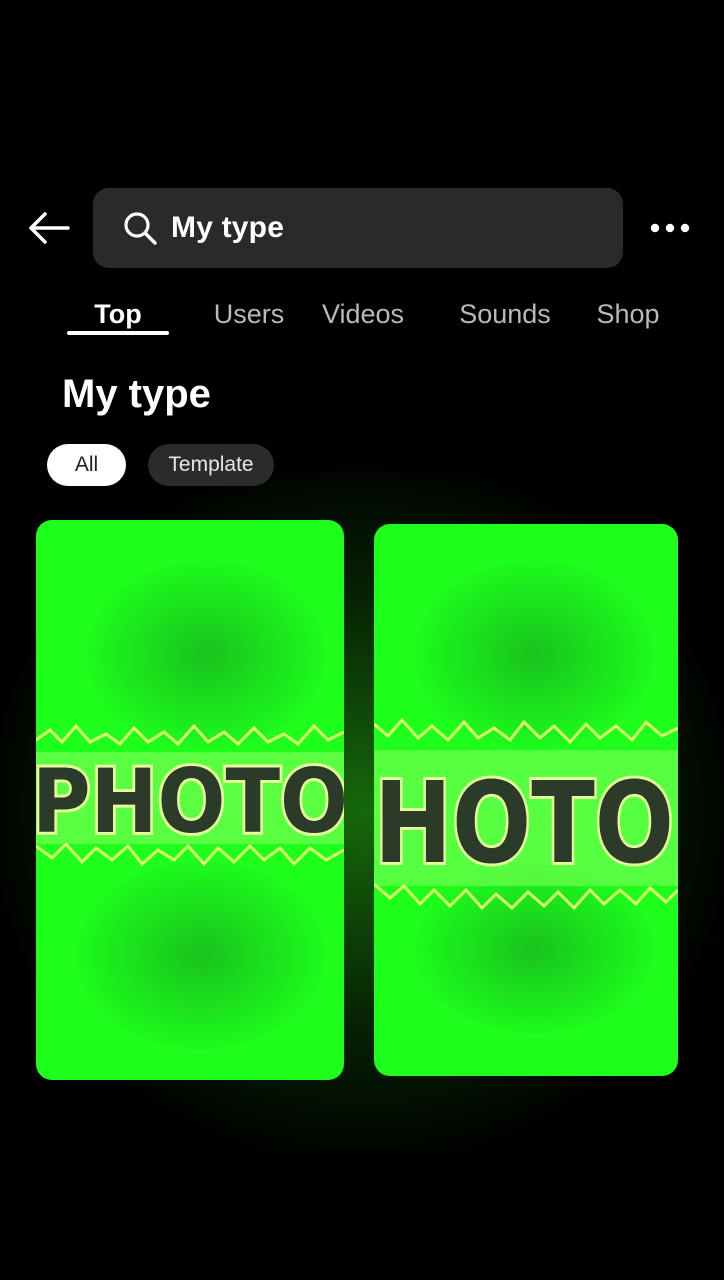 The height and width of the screenshot is (1280, 724). I want to click on back-button, so click(48, 228).